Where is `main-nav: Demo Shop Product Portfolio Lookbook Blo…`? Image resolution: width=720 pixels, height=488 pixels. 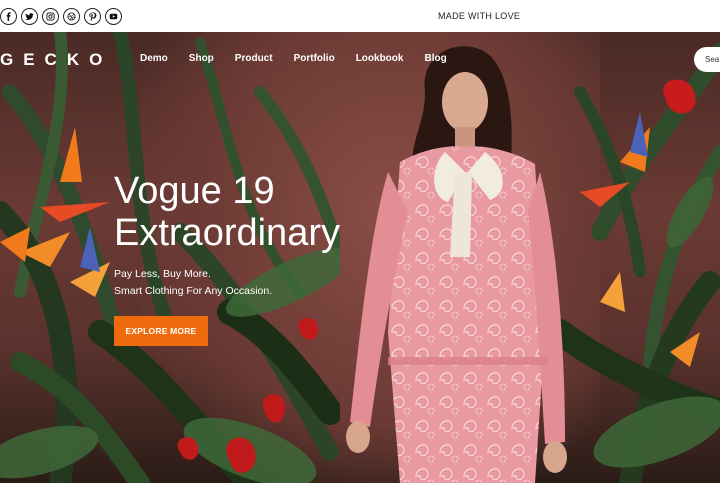 main-nav: Demo Shop Product Portfolio Lookbook Blo… is located at coordinates (293, 58).